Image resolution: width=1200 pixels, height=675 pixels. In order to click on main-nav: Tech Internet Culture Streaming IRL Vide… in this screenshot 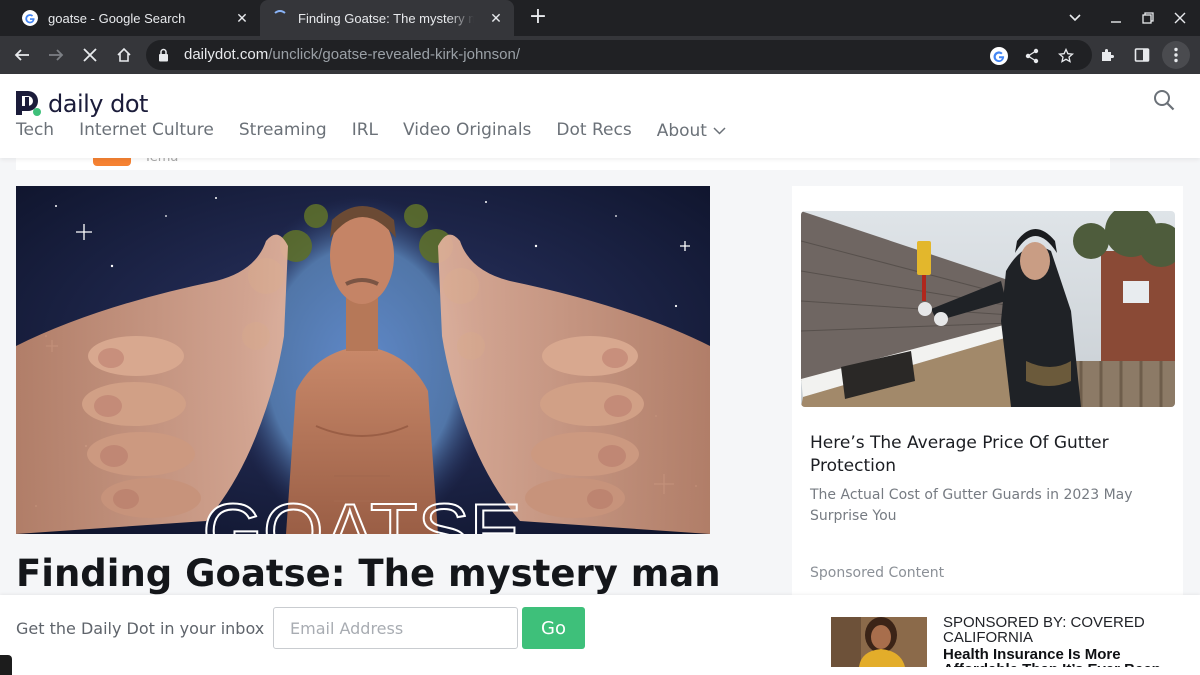, I will do `click(383, 131)`.